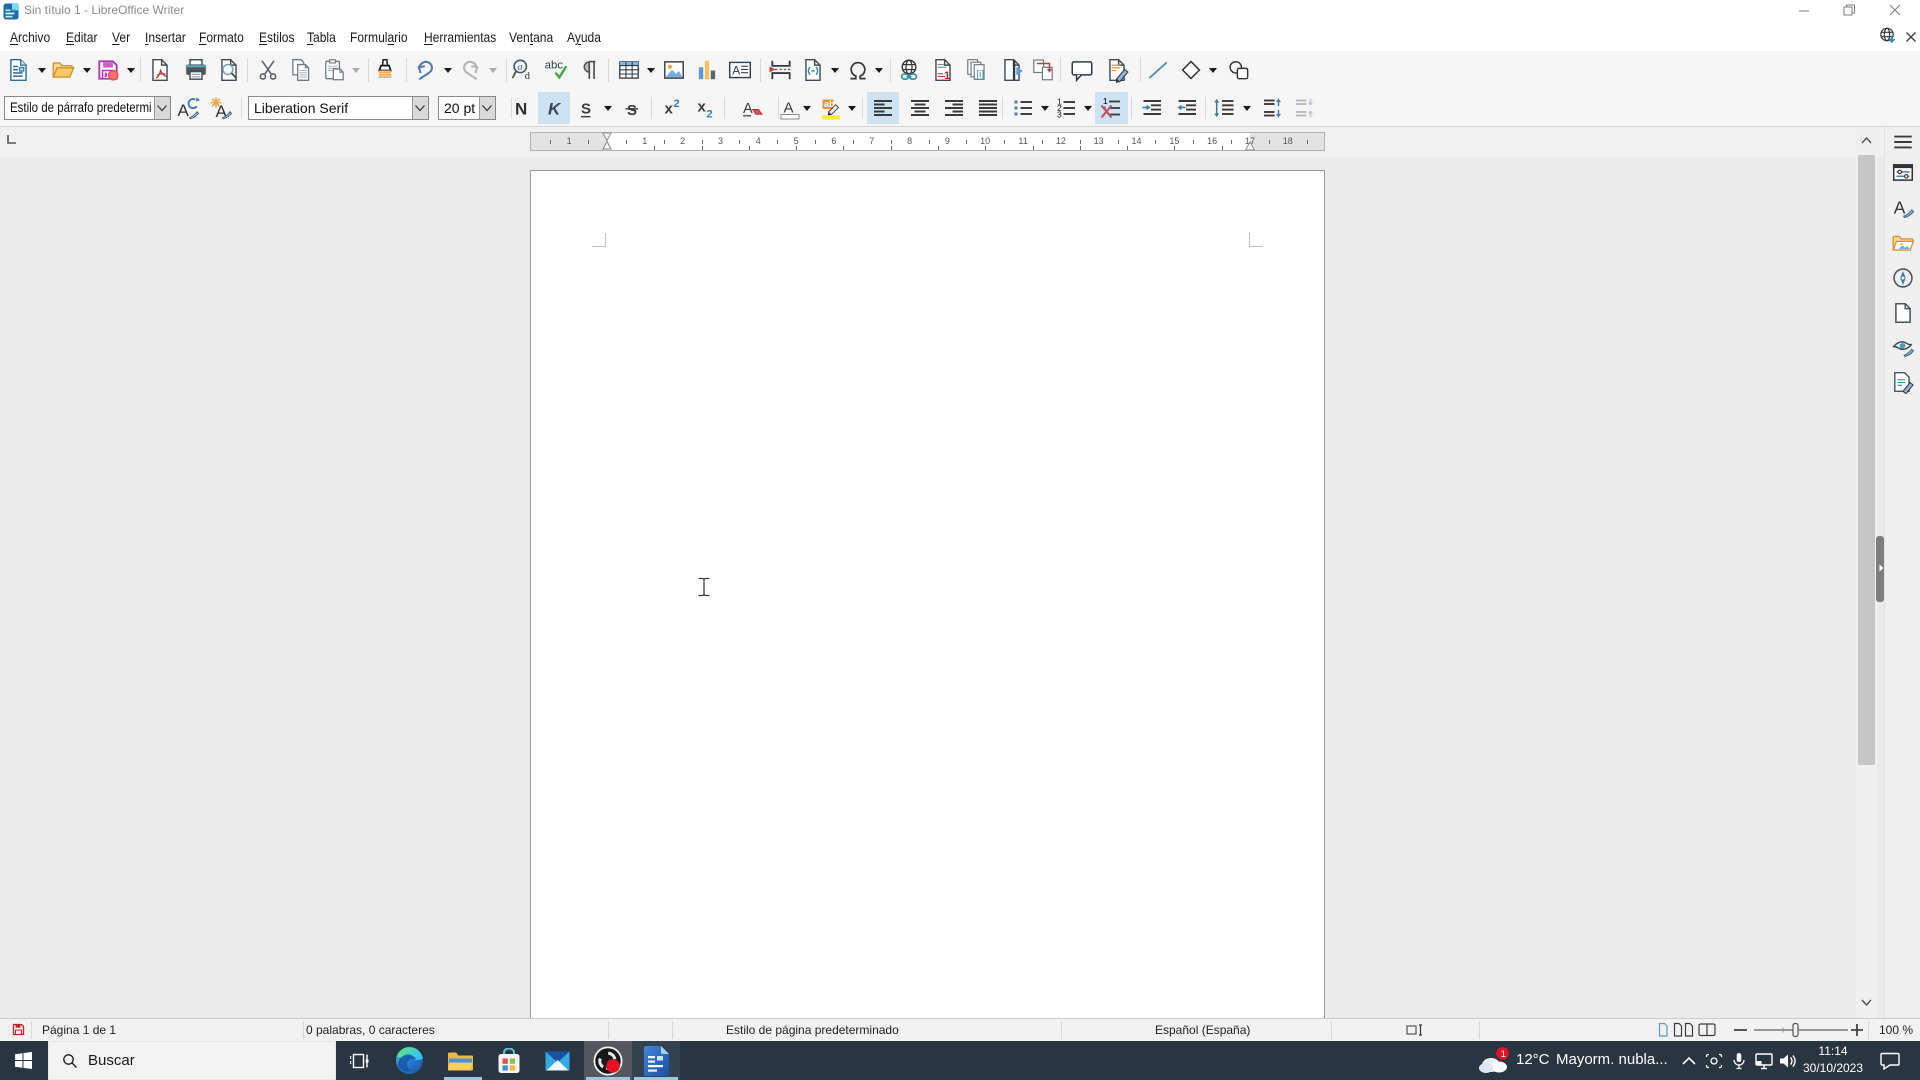 Image resolution: width=1920 pixels, height=1080 pixels. What do you see at coordinates (980, 75) in the screenshot?
I see `svg-text: [i]` at bounding box center [980, 75].